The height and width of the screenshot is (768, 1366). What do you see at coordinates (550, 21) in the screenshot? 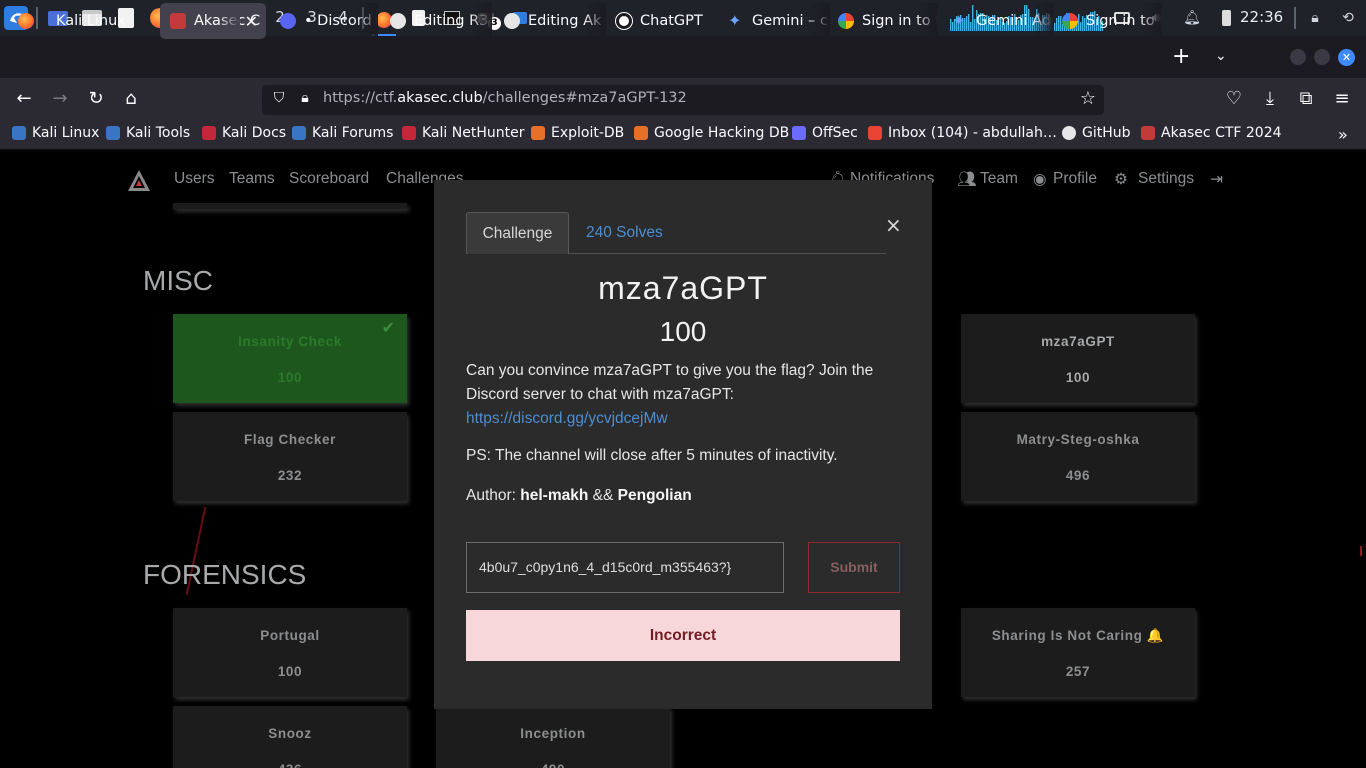
I see `tab-editing-ak: Editing Ak` at bounding box center [550, 21].